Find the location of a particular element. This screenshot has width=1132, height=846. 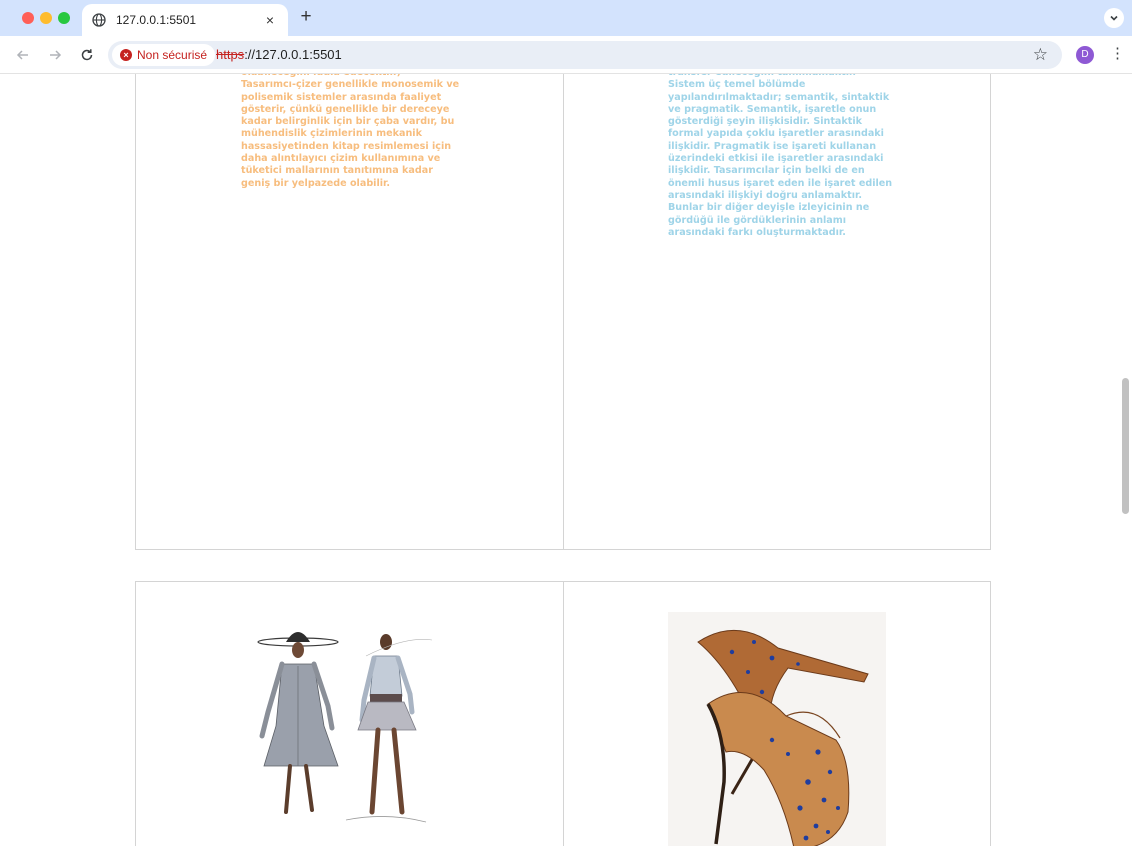

forward-button is located at coordinates (55, 55).